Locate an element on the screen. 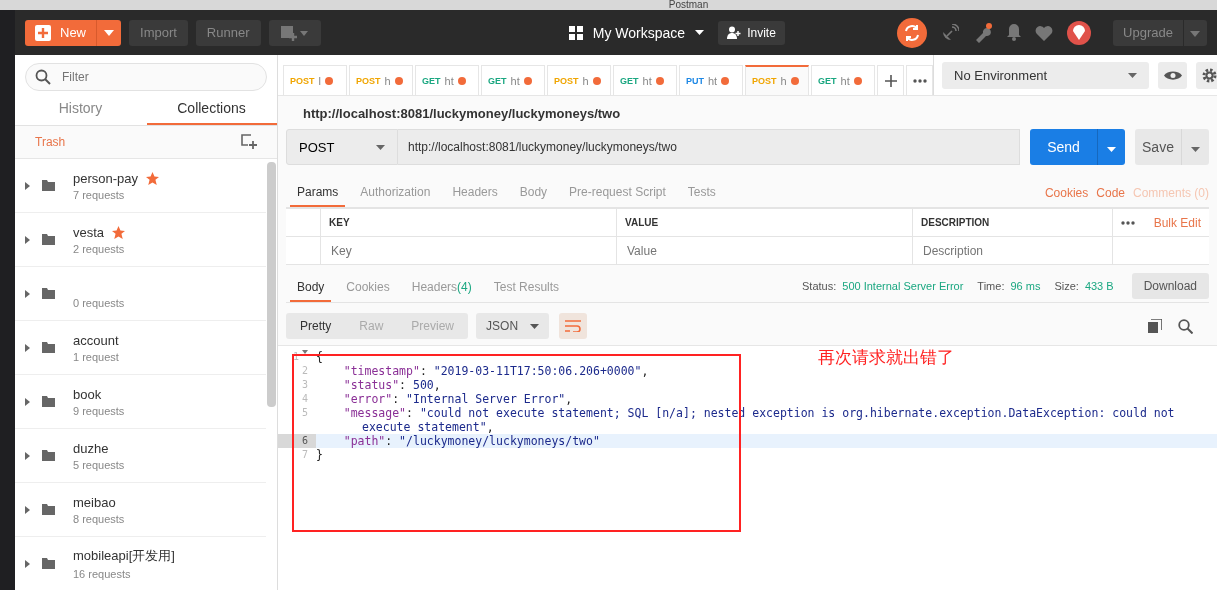 This screenshot has width=1217, height=590. new-collection-icon is located at coordinates (249, 142).